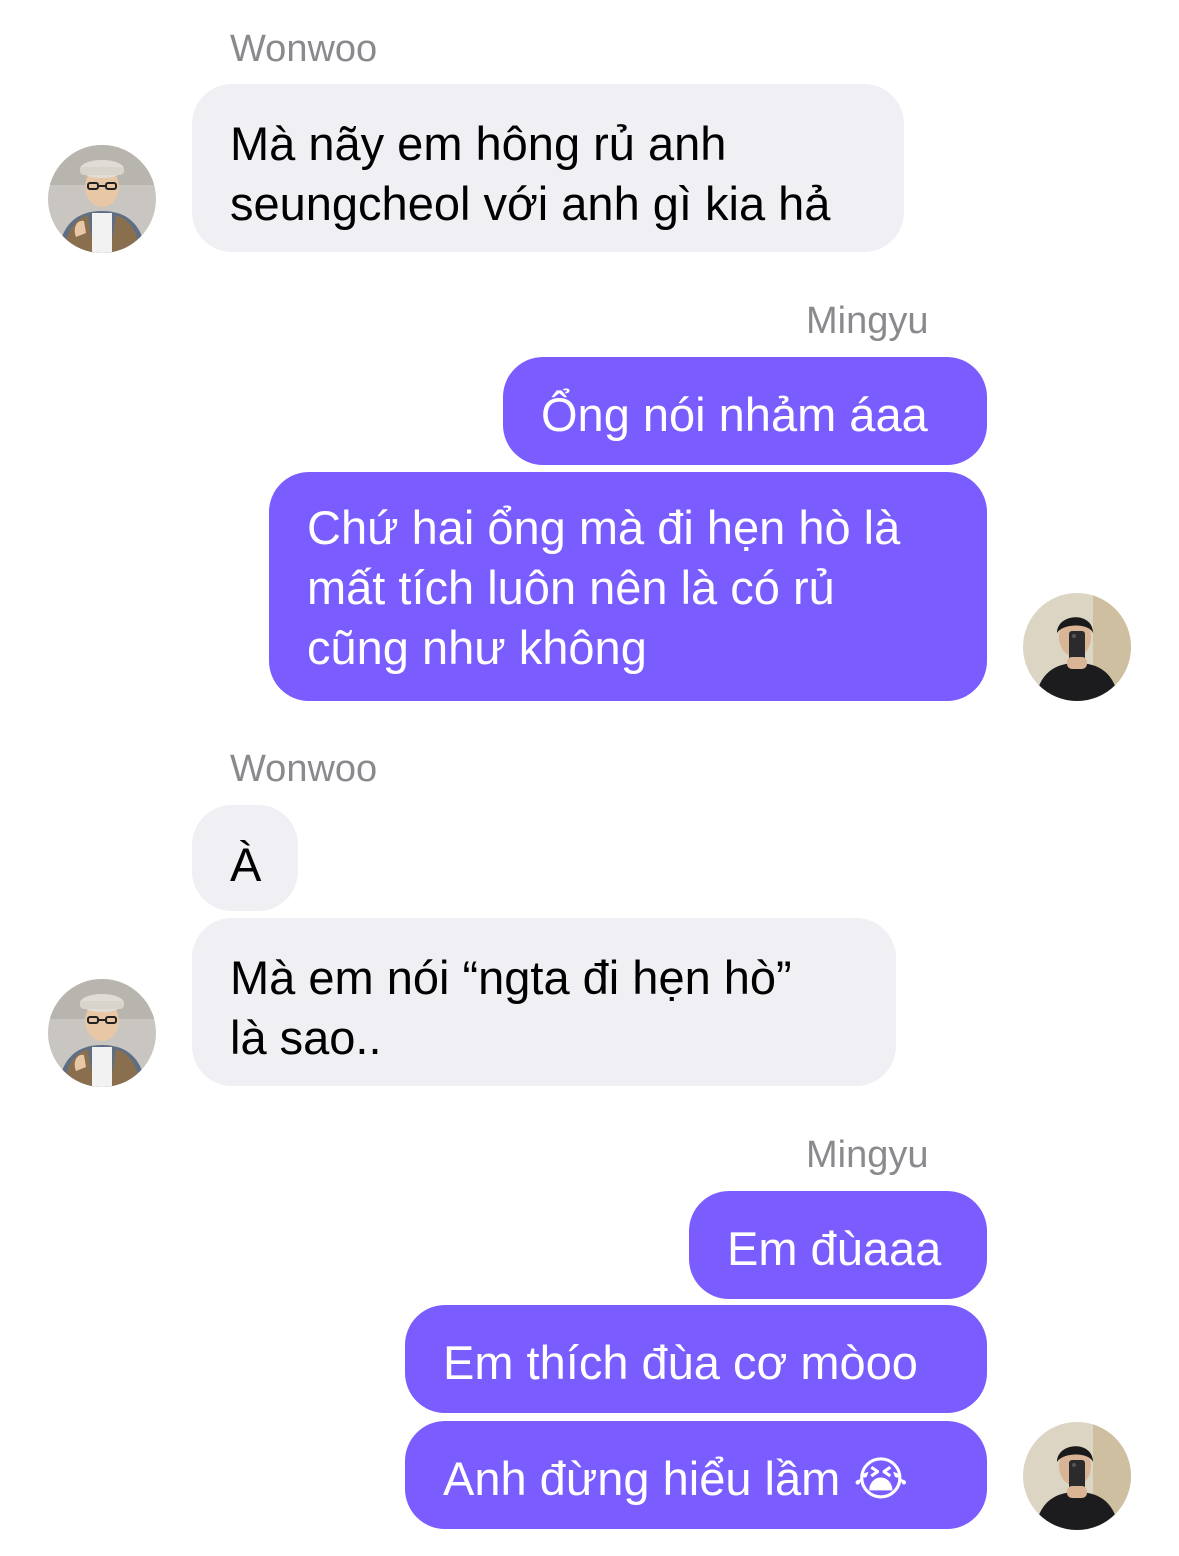 The height and width of the screenshot is (1556, 1179). I want to click on message-bubble-outgoing: Em thích đùa cơ mòoo, so click(696, 1359).